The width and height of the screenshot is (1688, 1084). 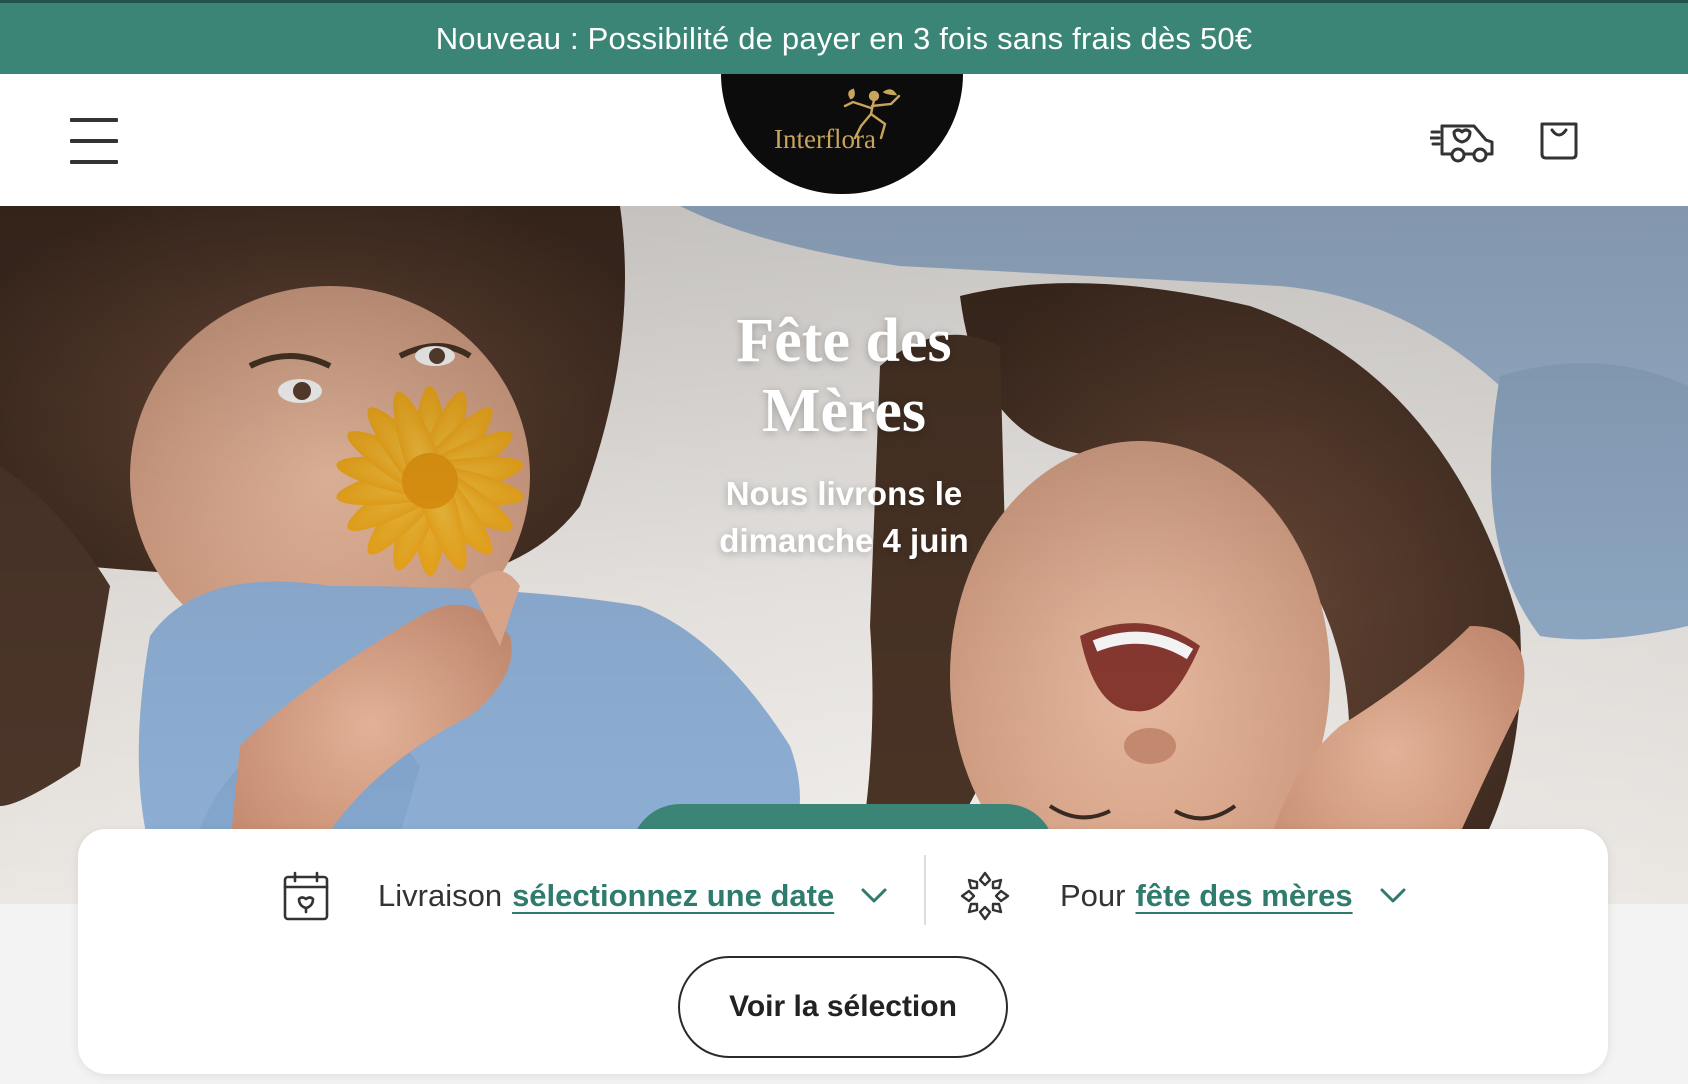 What do you see at coordinates (440, 895) in the screenshot?
I see `delivery-label: Livraison` at bounding box center [440, 895].